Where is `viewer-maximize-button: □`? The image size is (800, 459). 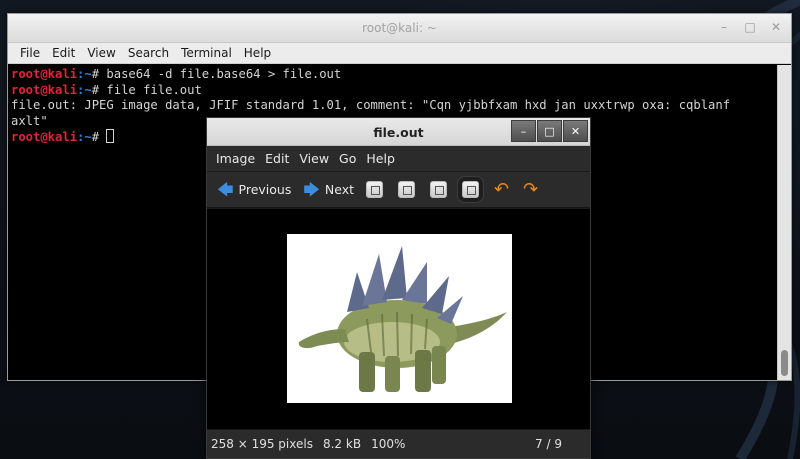 viewer-maximize-button: □ is located at coordinates (549, 131).